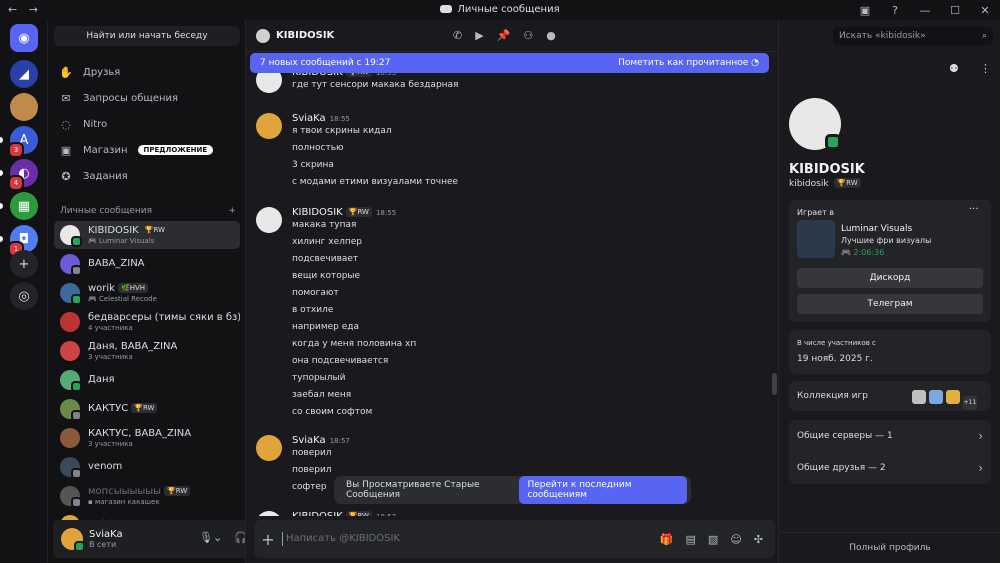 The height and width of the screenshot is (563, 1000). Describe the element at coordinates (386, 75) in the screenshot. I see `message-timestamp: 18:55` at that location.